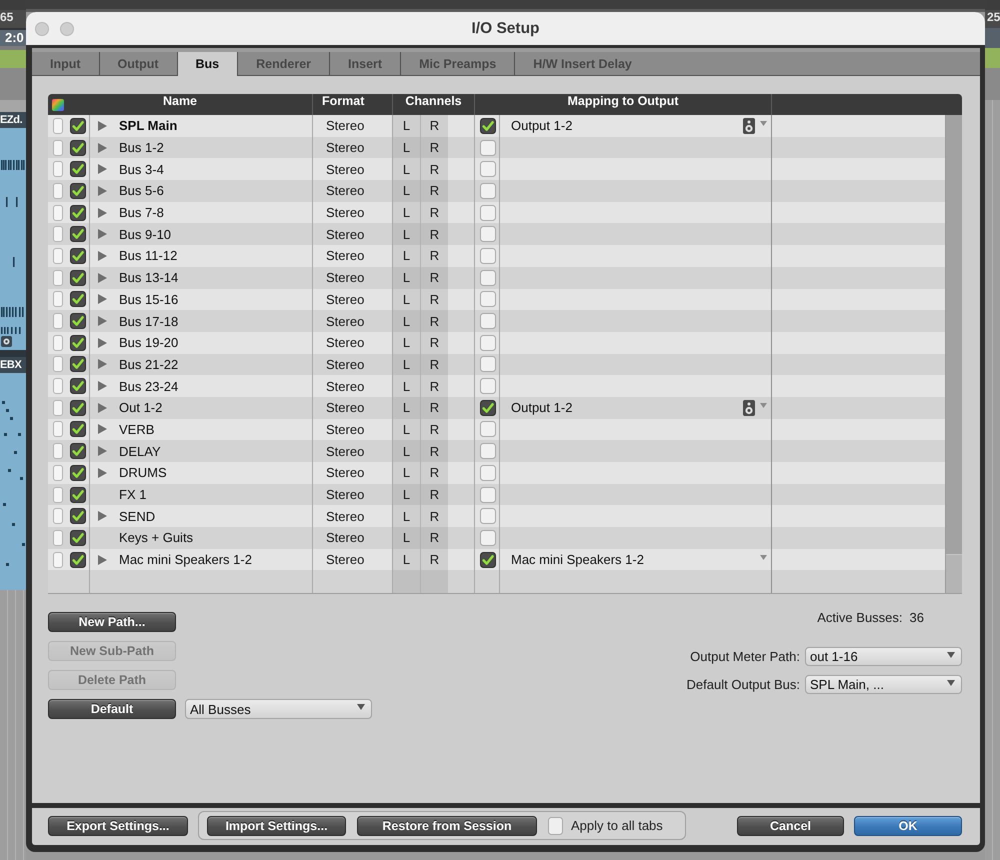 The width and height of the screenshot is (1000, 860). Describe the element at coordinates (496, 147) in the screenshot. I see `table-row: Bus 1-2 Stereo L R` at that location.